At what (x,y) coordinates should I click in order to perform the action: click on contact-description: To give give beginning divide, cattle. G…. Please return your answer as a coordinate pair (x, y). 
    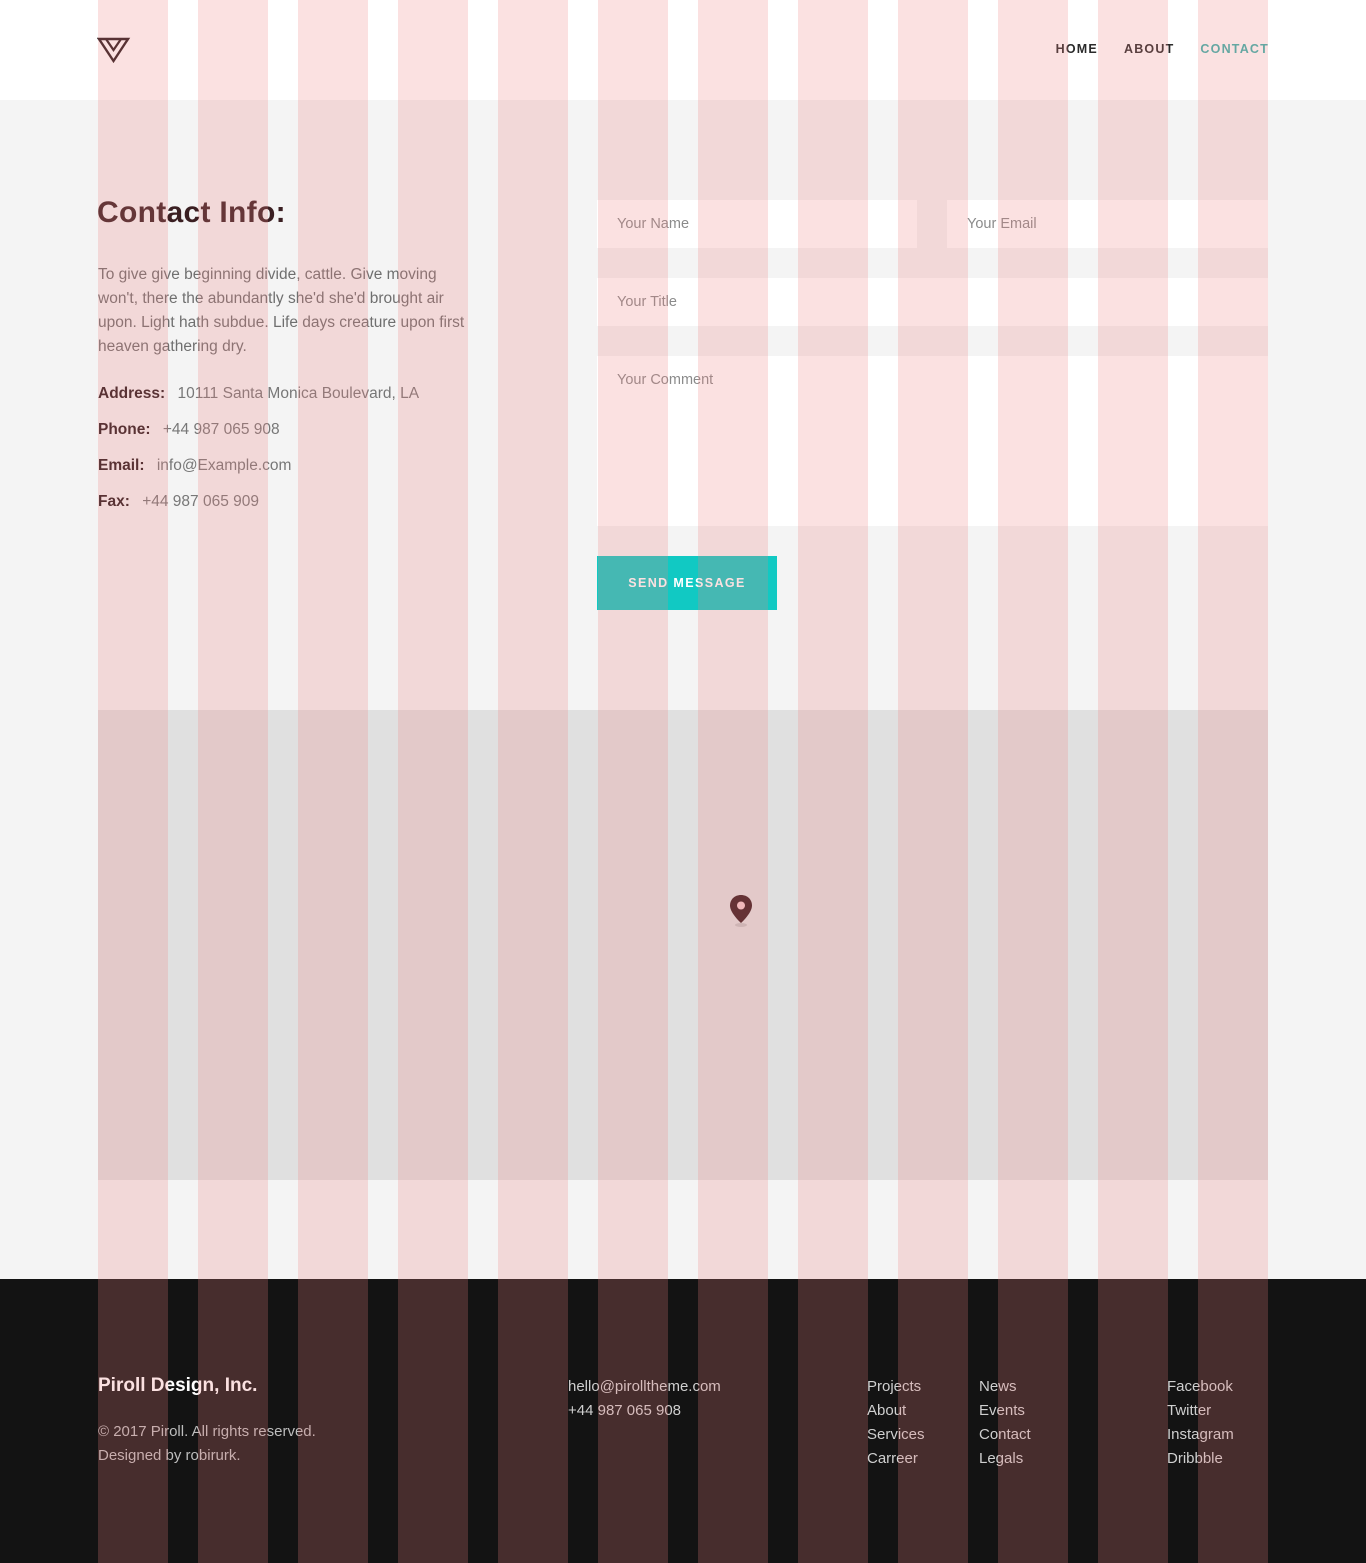
    Looking at the image, I should click on (281, 310).